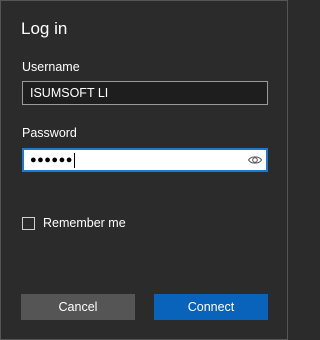  Describe the element at coordinates (211, 307) in the screenshot. I see `connect-button: Connect` at that location.